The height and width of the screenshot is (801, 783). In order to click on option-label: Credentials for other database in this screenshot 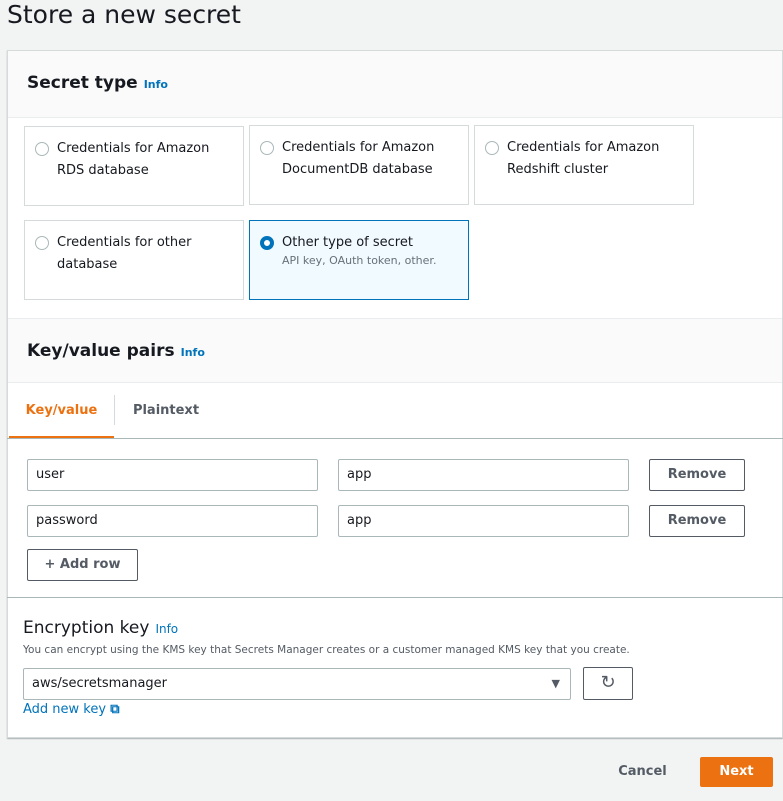, I will do `click(124, 253)`.